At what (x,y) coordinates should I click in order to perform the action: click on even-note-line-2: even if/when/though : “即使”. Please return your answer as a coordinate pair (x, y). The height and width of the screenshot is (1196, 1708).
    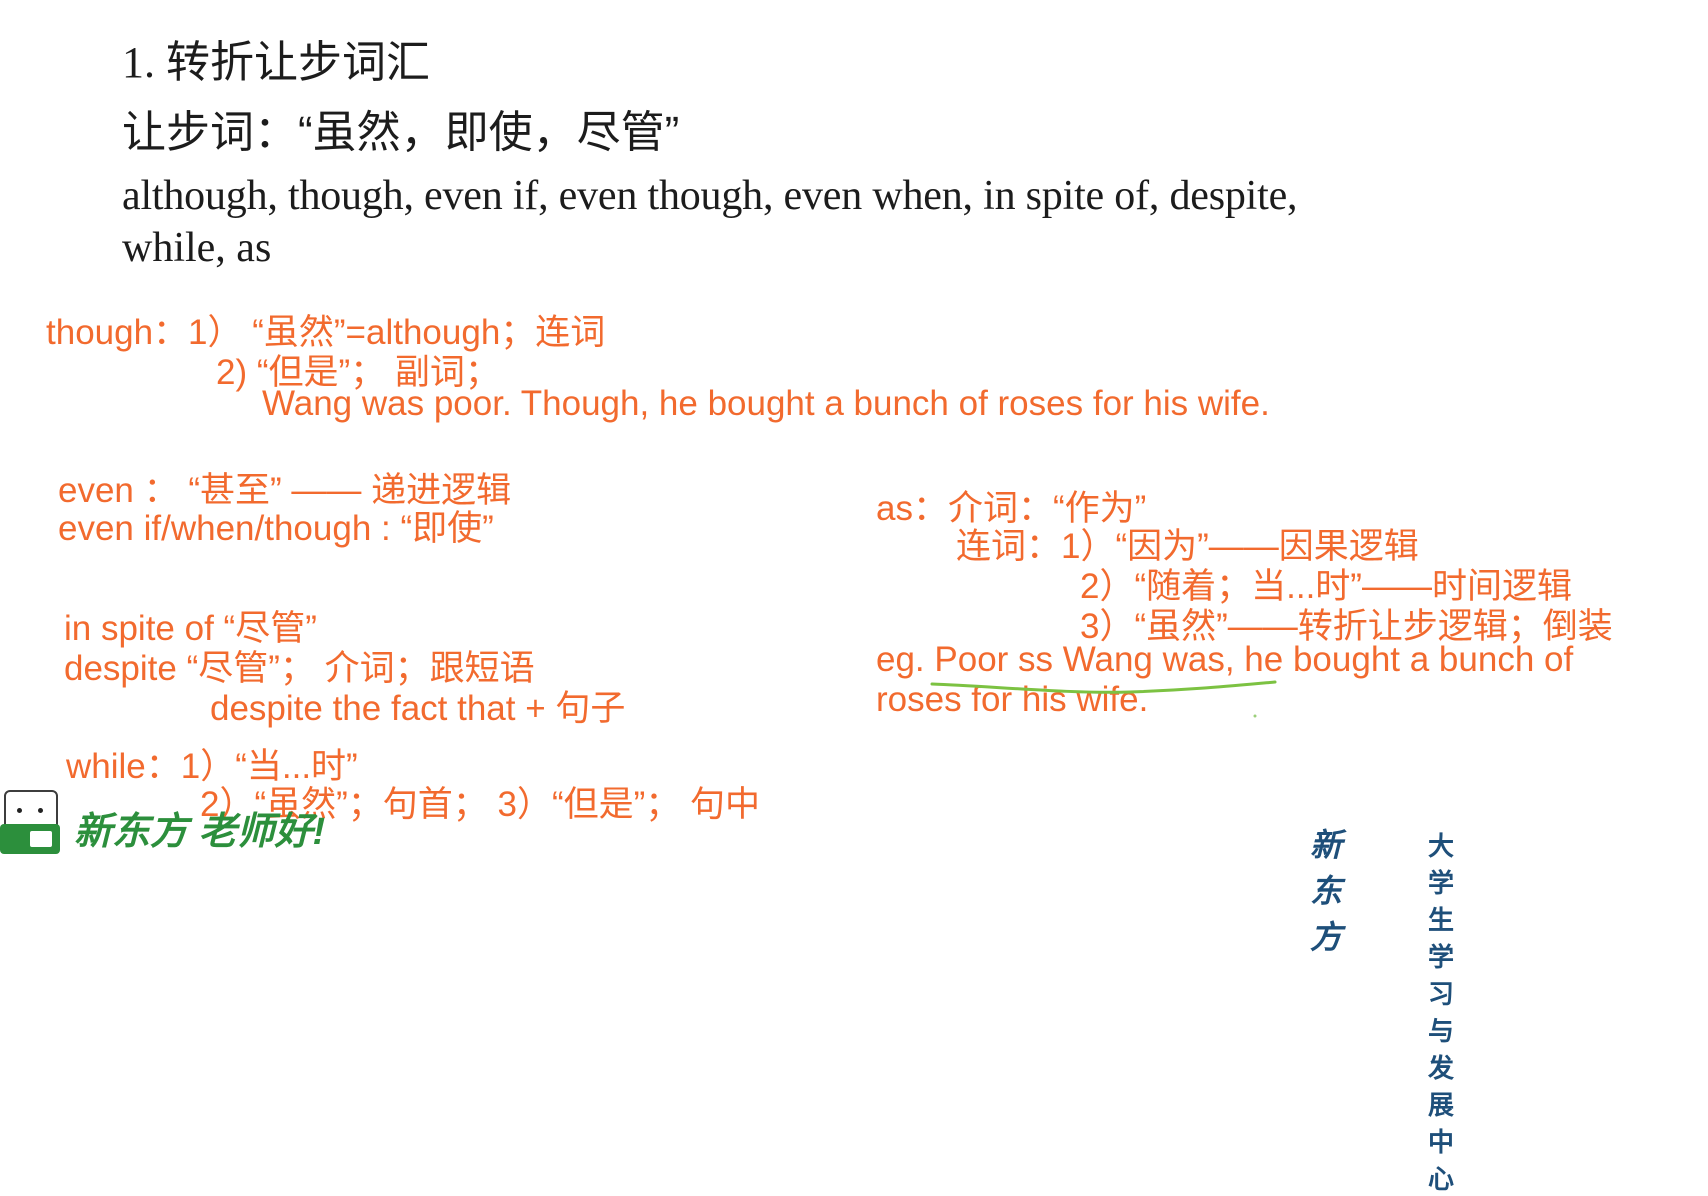
    Looking at the image, I should click on (276, 528).